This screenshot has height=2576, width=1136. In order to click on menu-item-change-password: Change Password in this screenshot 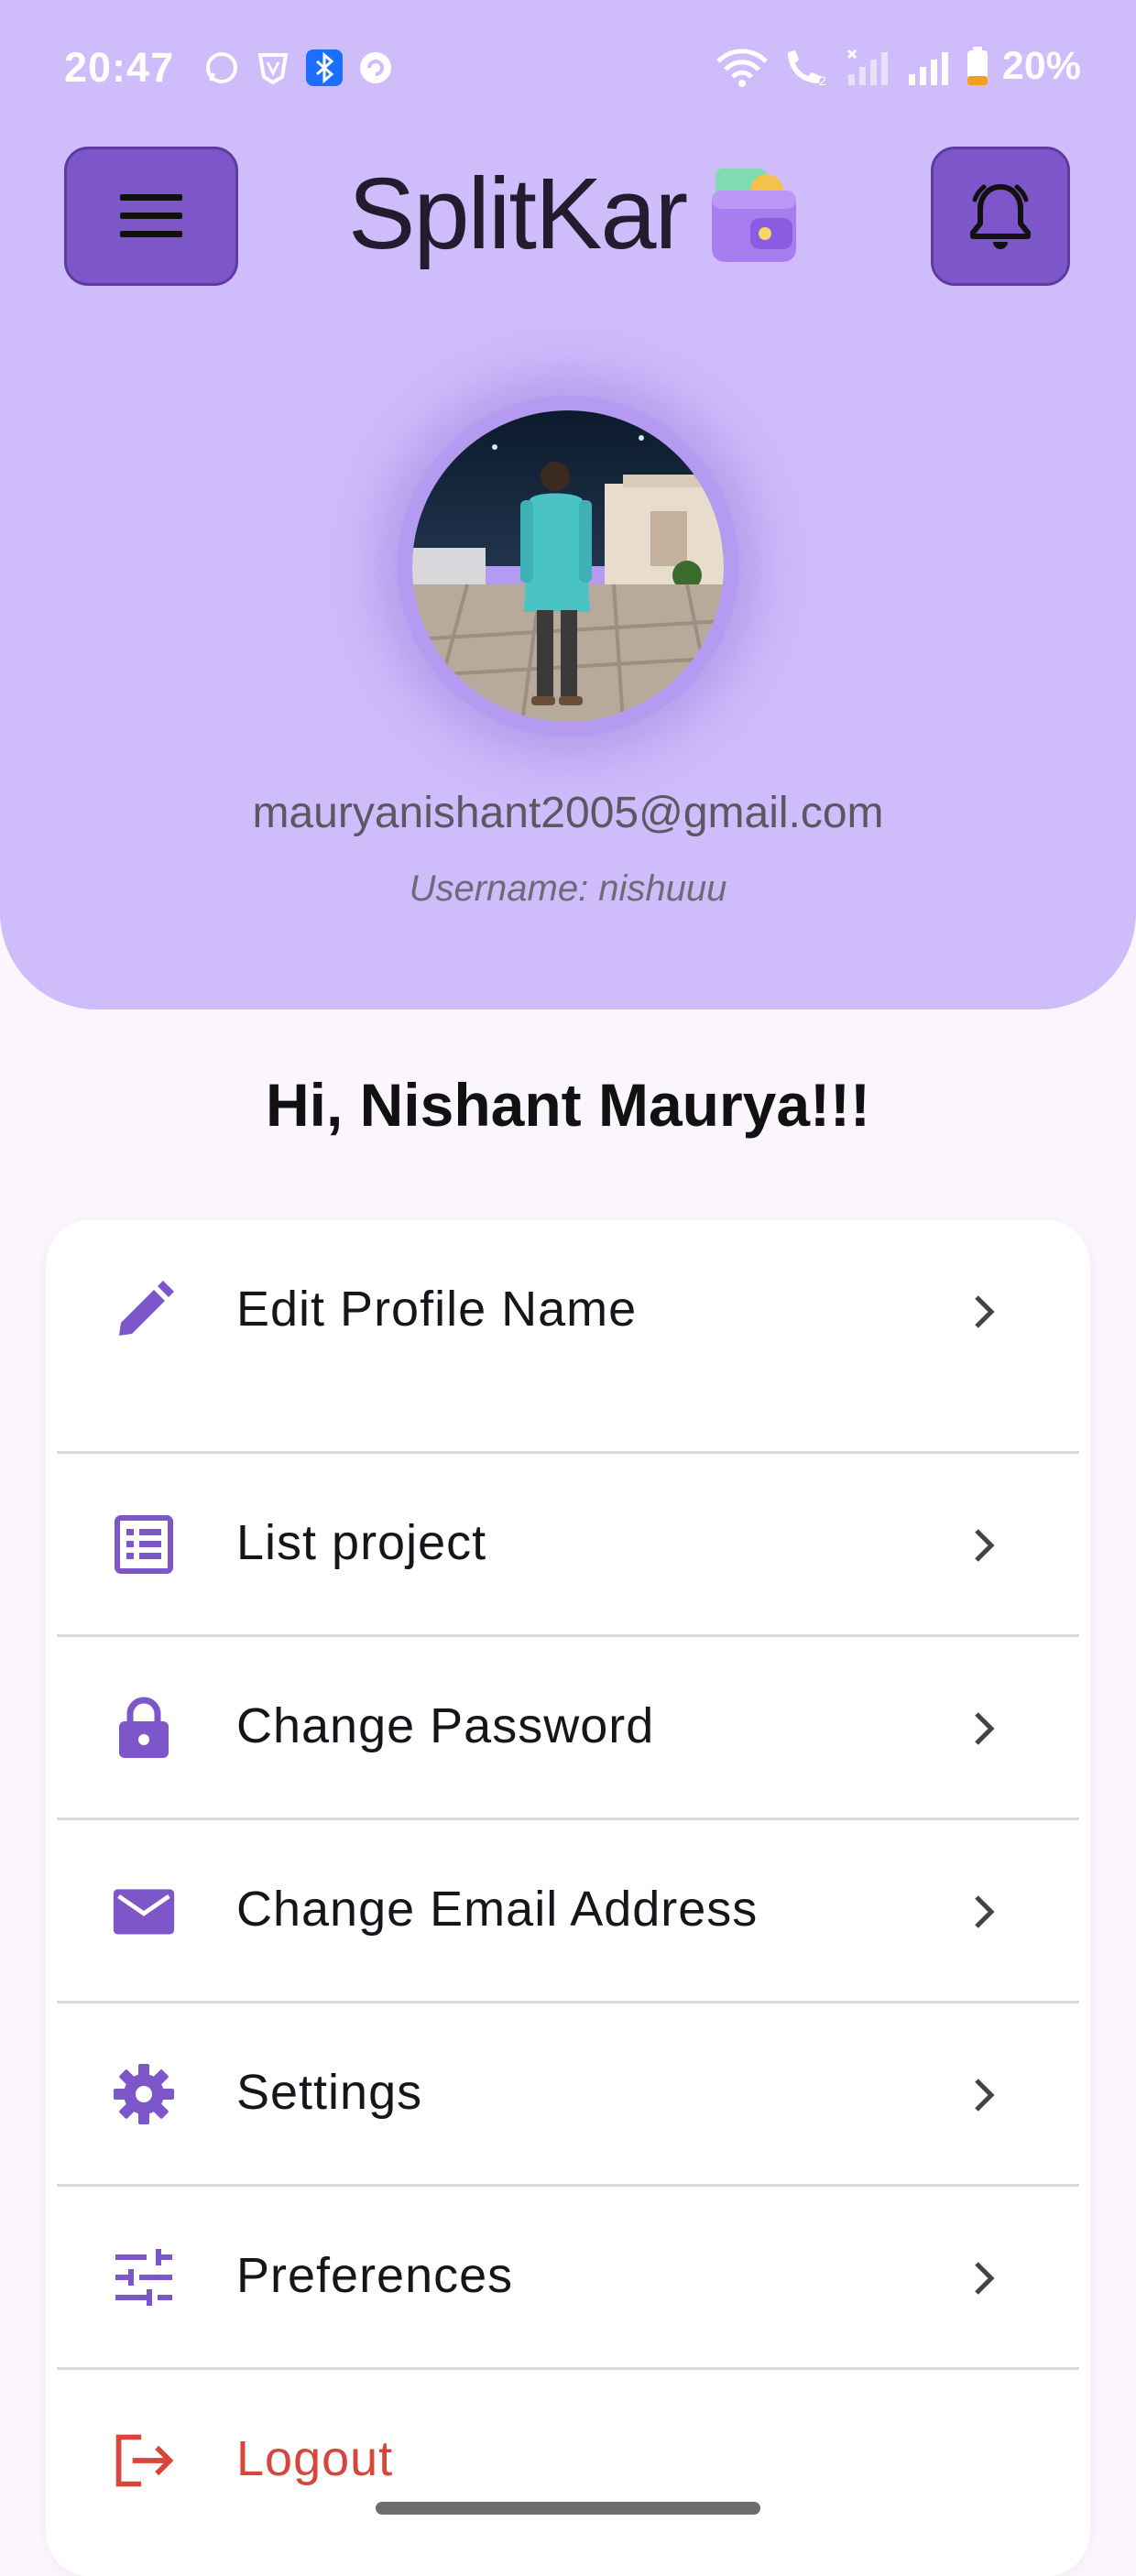, I will do `click(568, 1728)`.